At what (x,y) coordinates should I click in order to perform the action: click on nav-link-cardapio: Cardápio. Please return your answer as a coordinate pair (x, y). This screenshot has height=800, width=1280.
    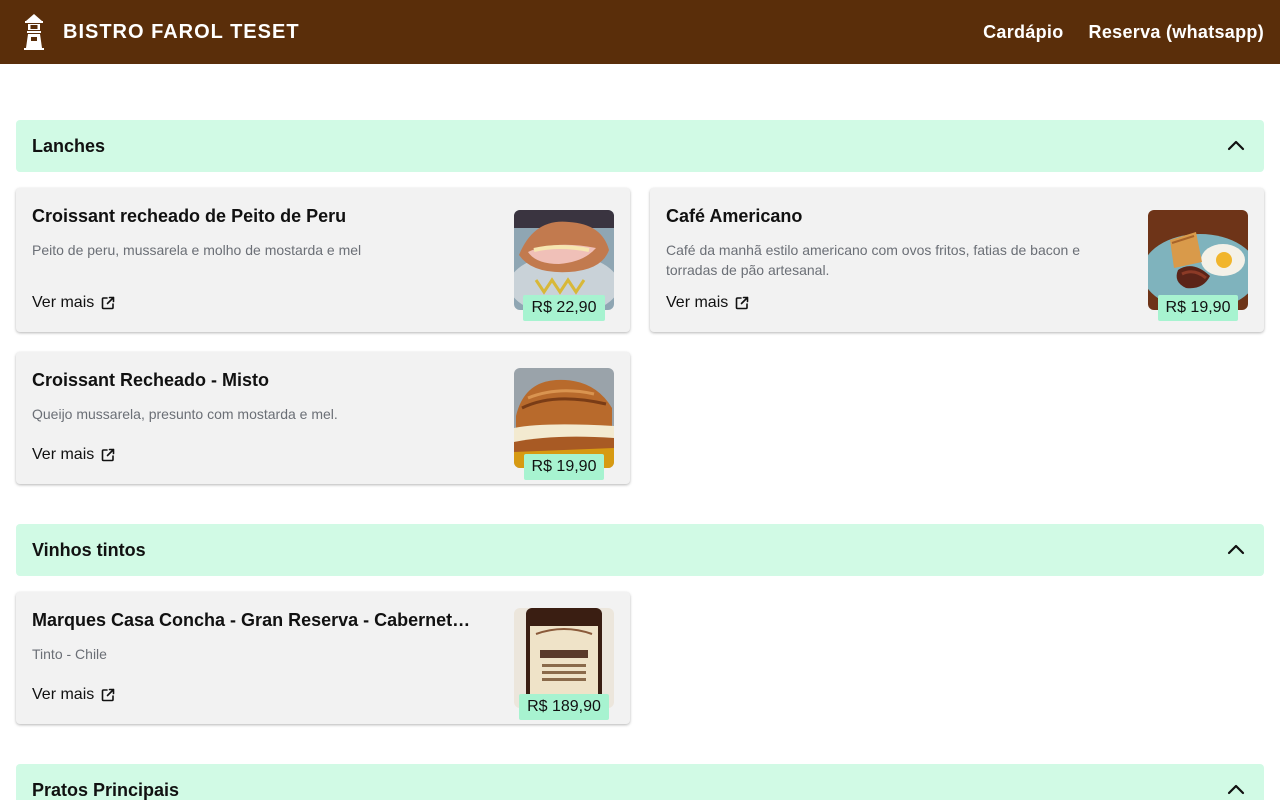
    Looking at the image, I should click on (1023, 32).